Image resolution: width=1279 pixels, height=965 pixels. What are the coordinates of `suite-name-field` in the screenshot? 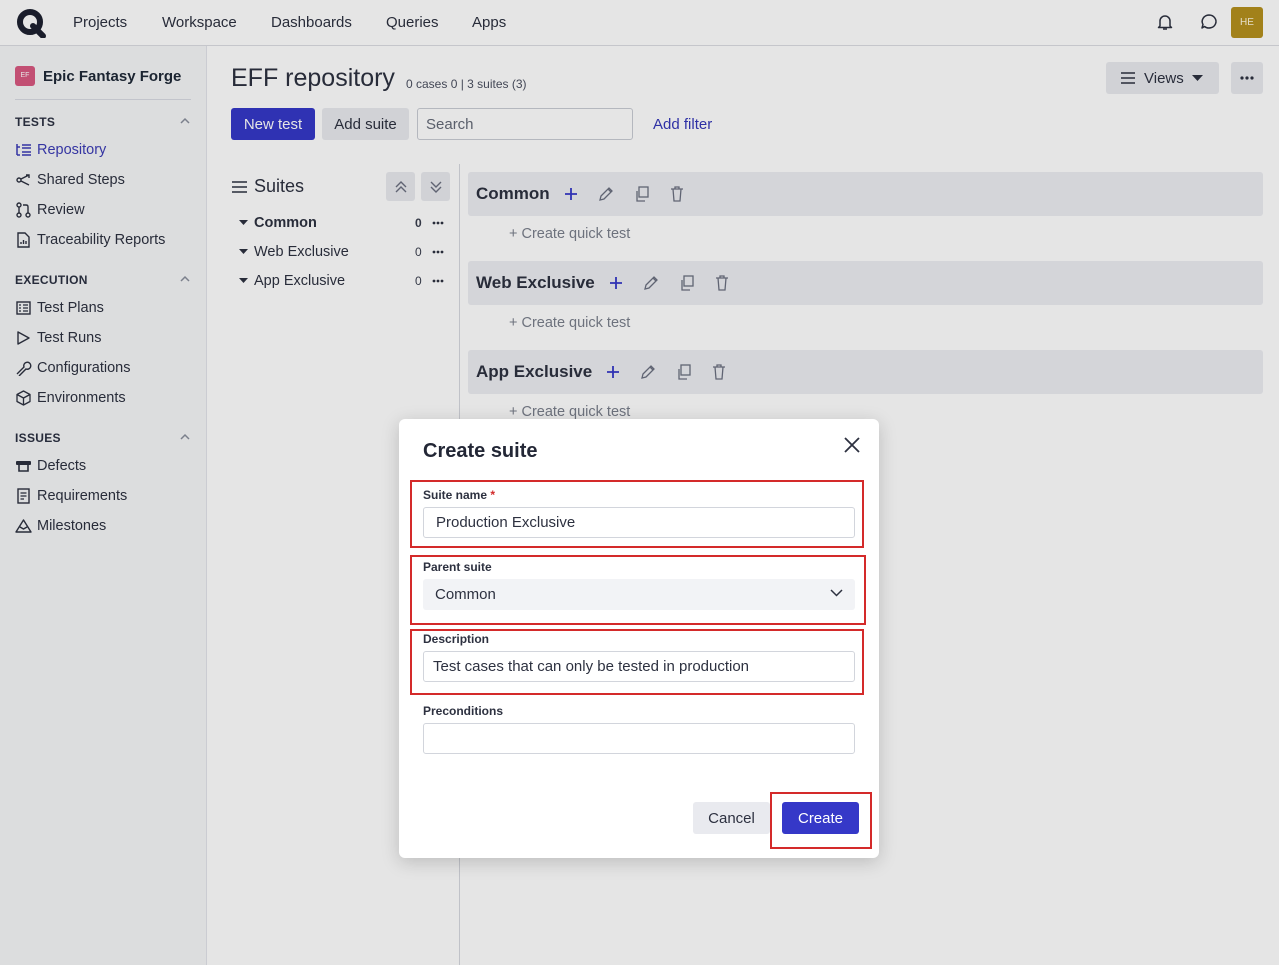 It's located at (639, 522).